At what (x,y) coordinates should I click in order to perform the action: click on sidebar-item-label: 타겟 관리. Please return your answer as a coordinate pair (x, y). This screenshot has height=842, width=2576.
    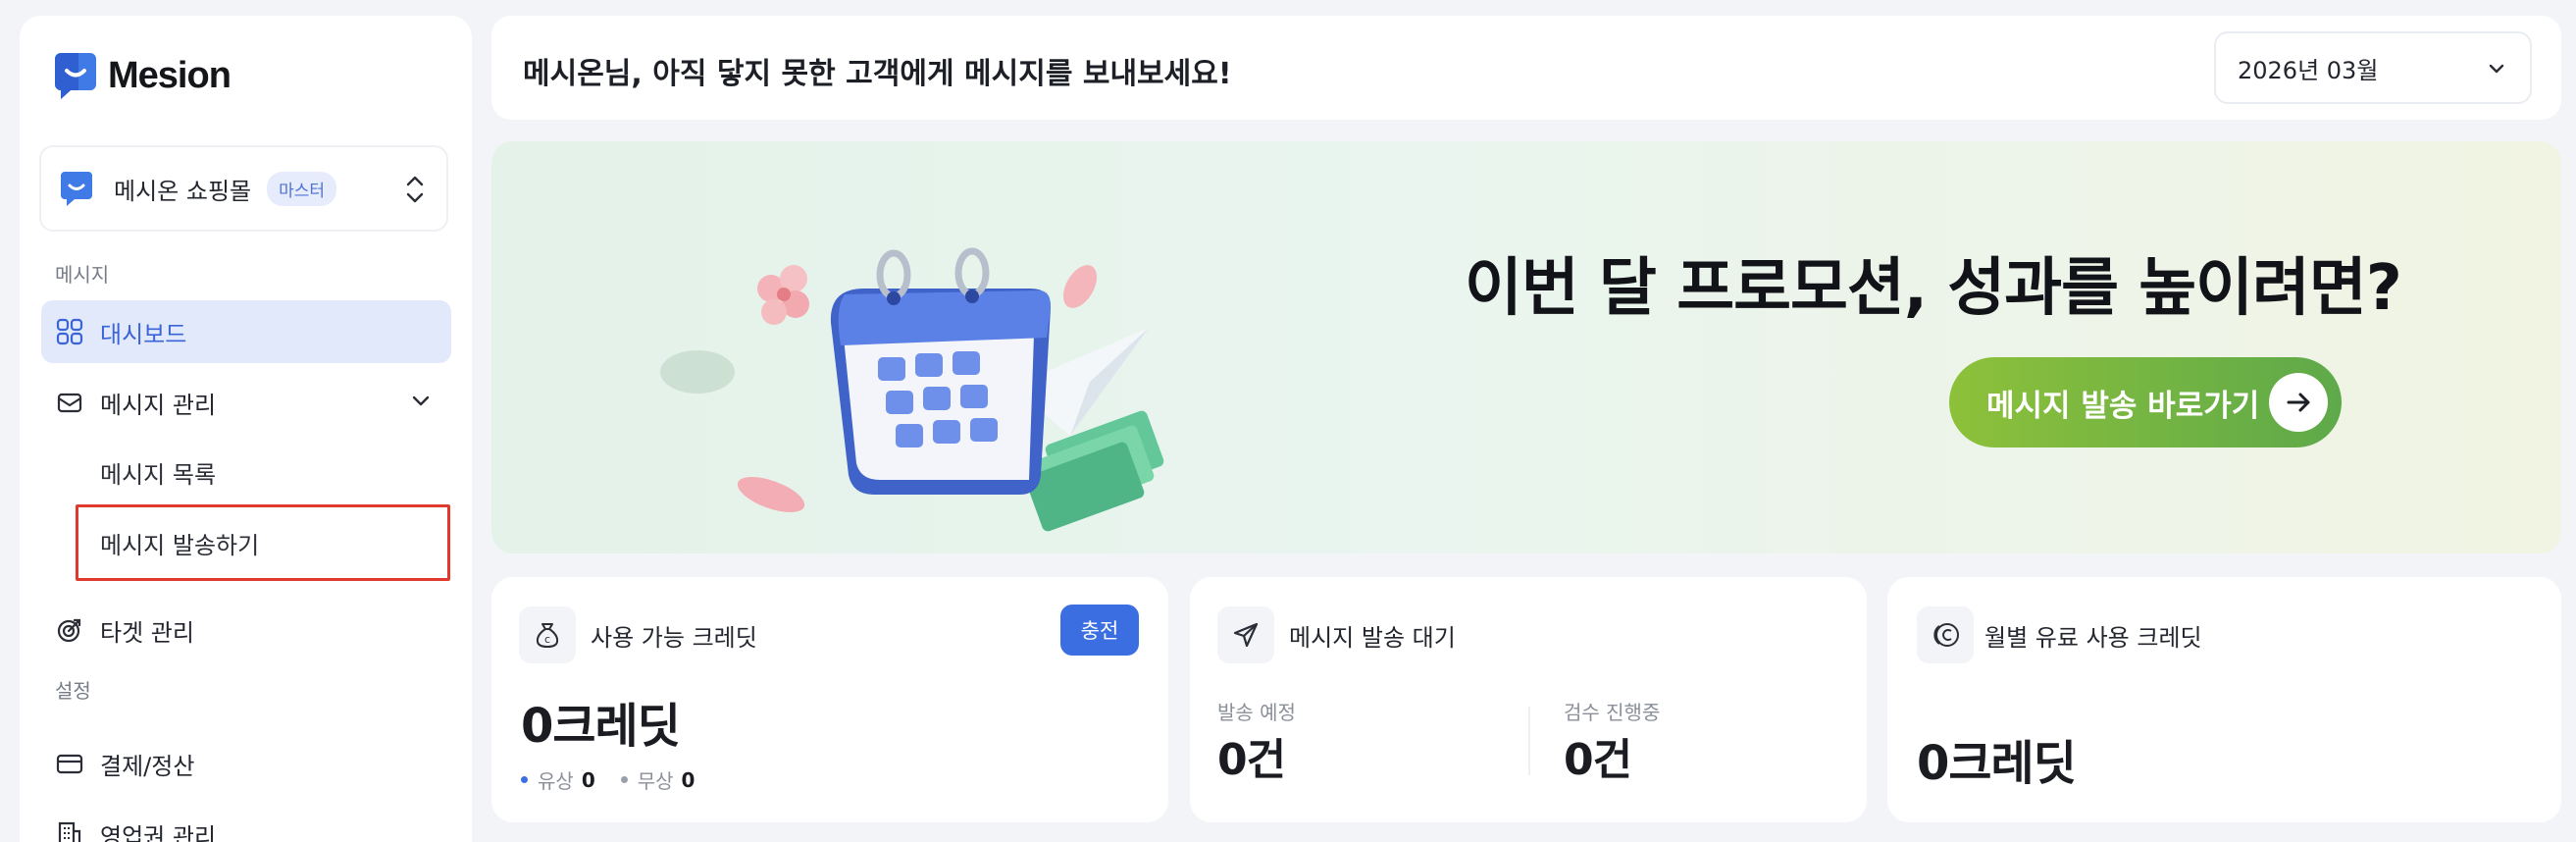
    Looking at the image, I should click on (147, 632).